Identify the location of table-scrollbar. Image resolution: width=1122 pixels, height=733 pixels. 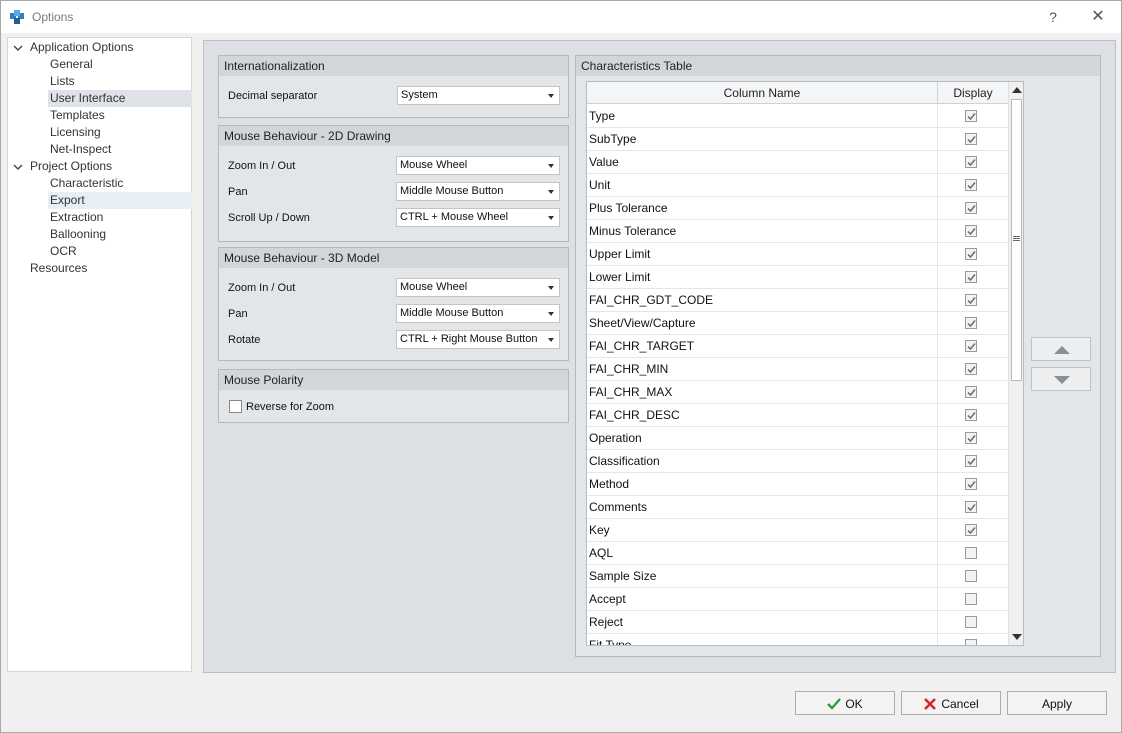
(1015, 363).